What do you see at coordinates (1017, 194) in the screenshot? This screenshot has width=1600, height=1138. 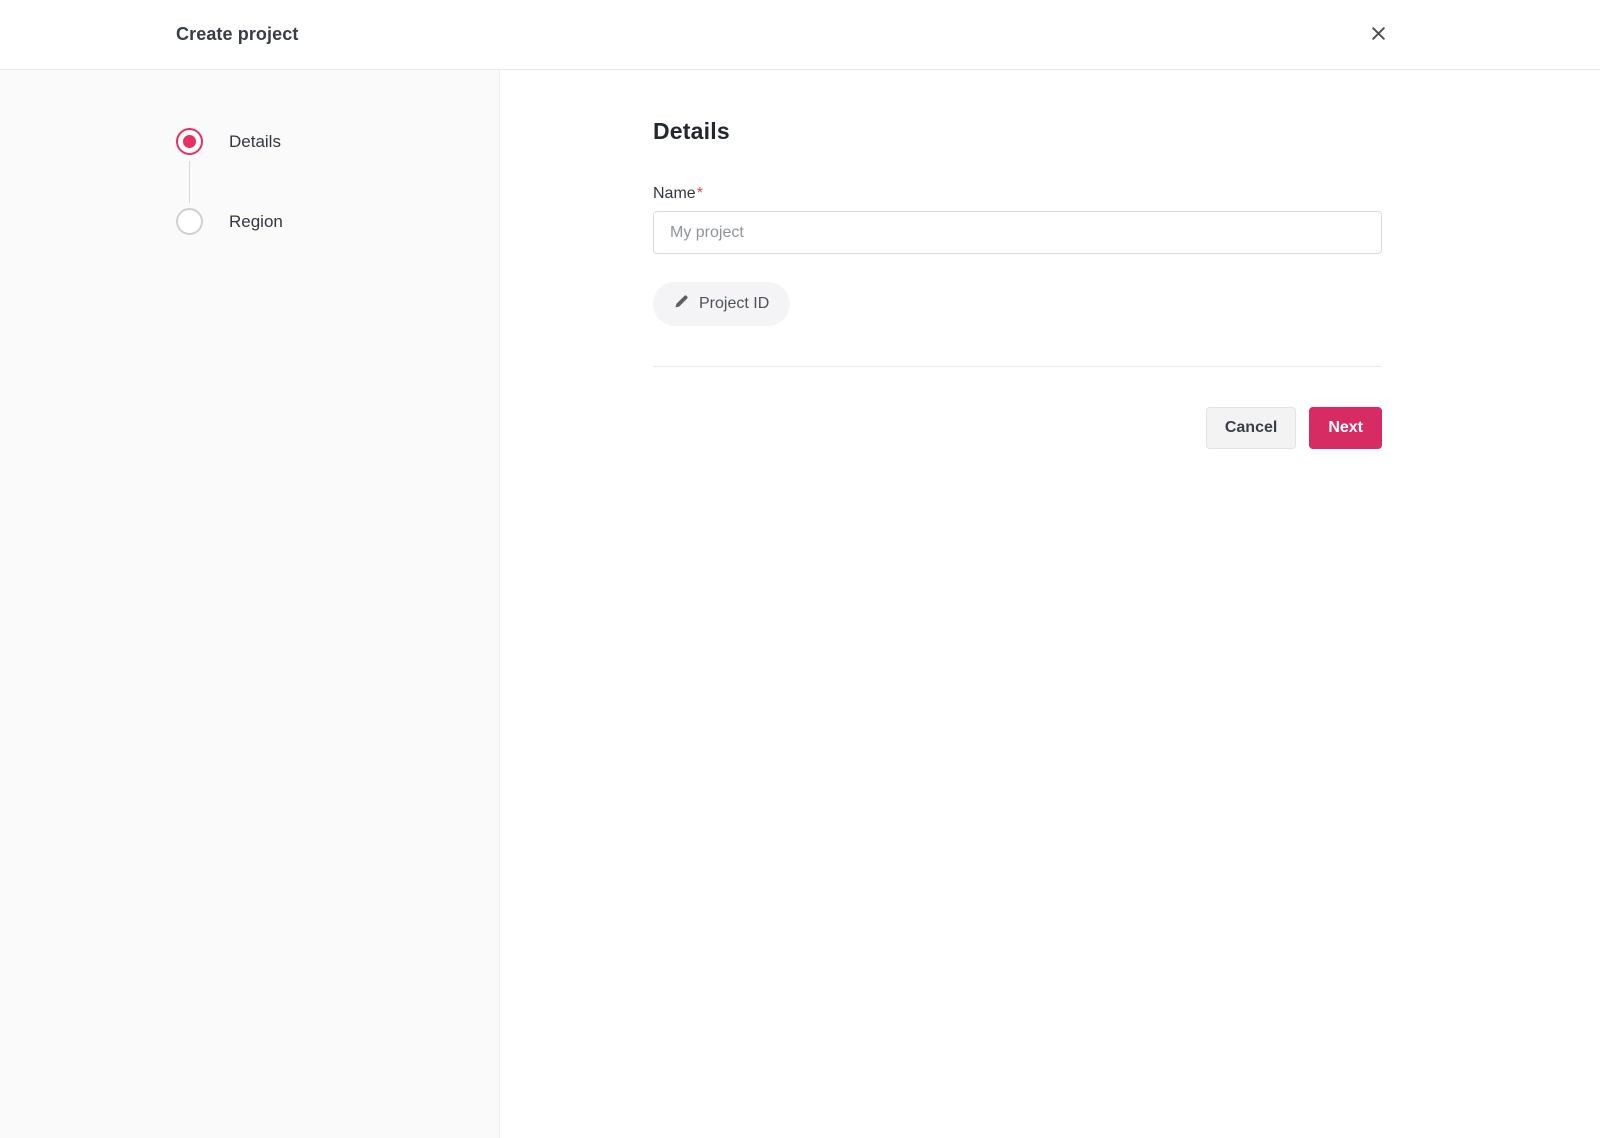 I see `name-field-label: Name*` at bounding box center [1017, 194].